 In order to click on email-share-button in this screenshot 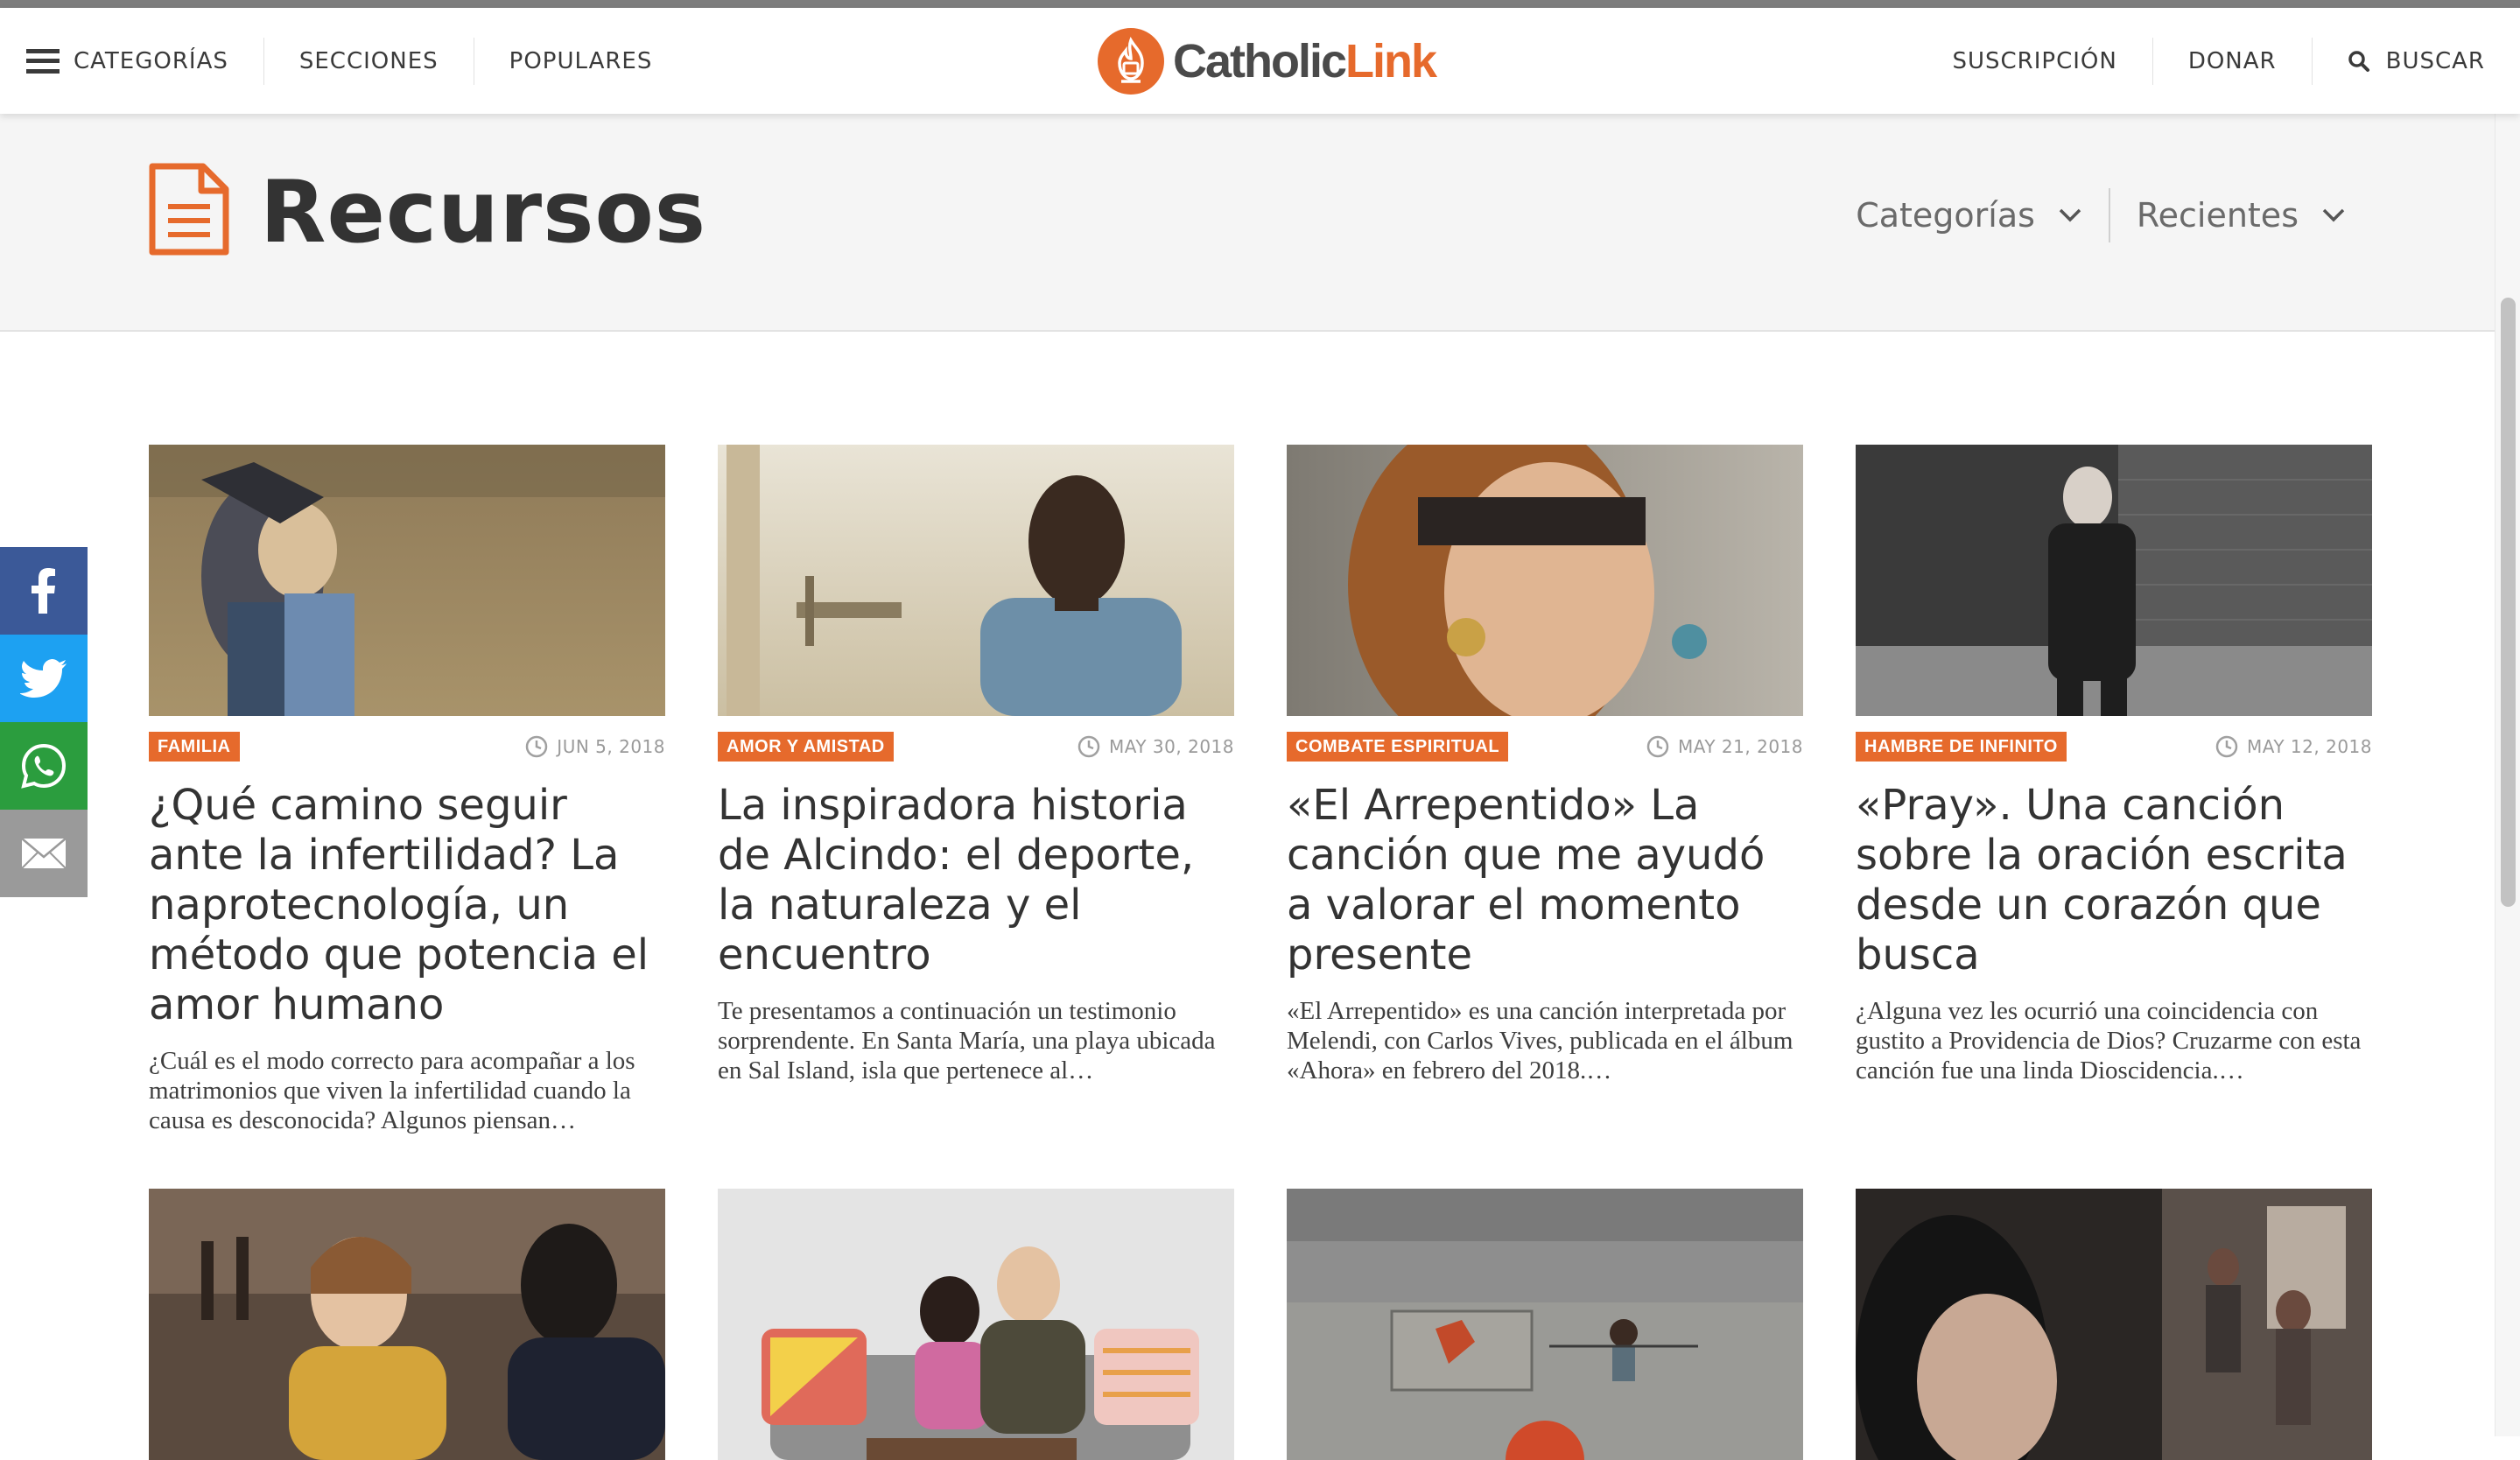, I will do `click(44, 854)`.